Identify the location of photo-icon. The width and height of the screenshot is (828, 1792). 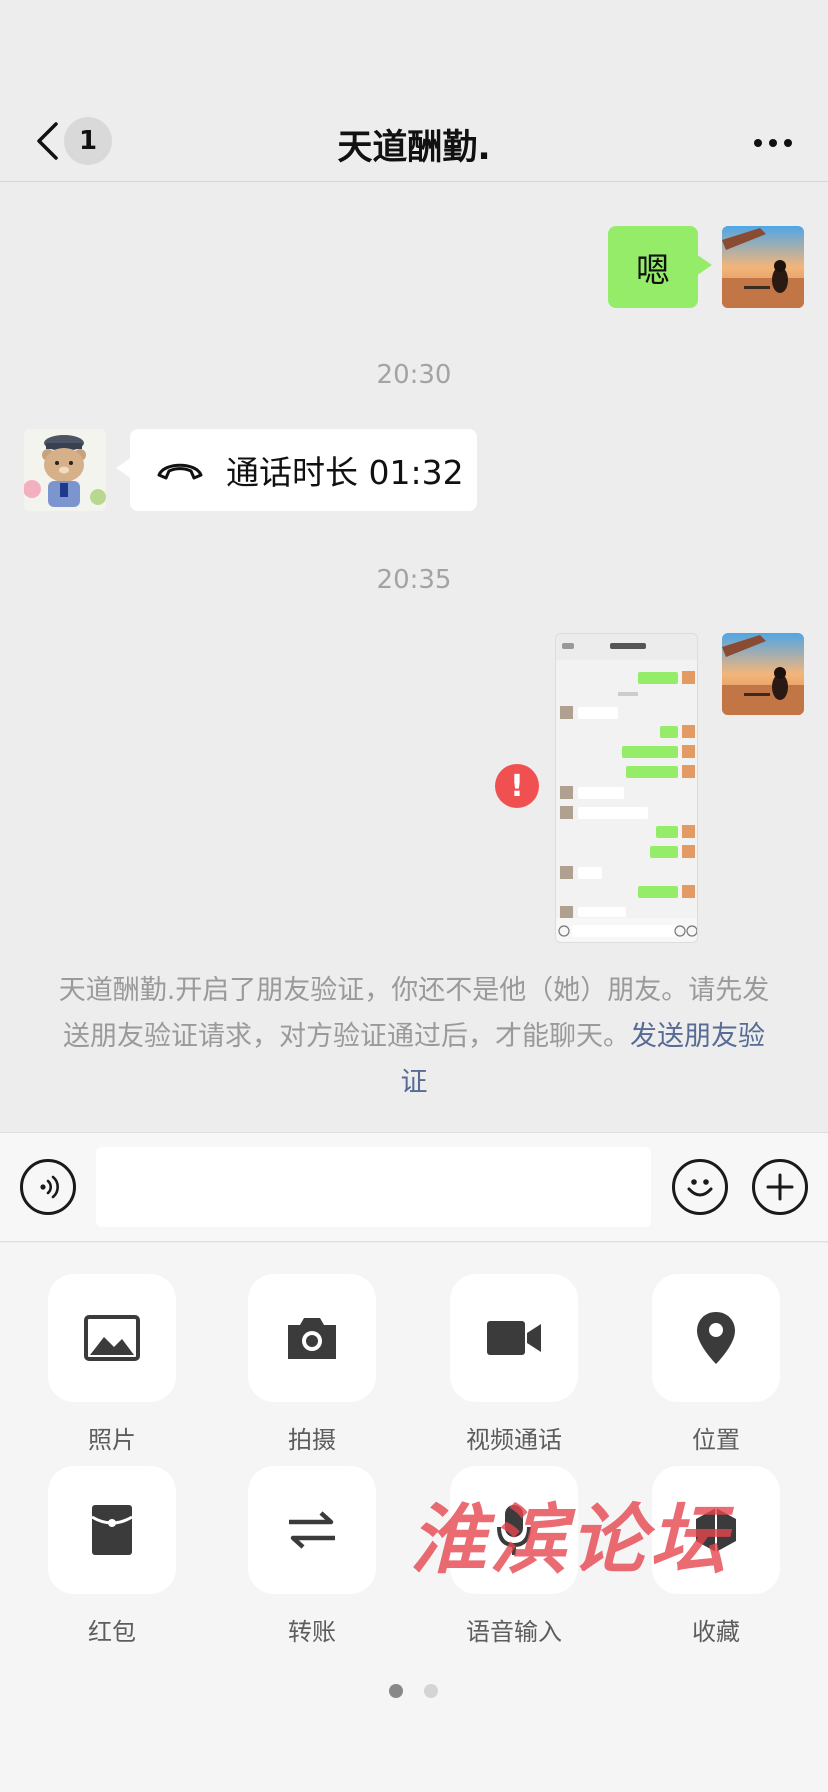
(112, 1338).